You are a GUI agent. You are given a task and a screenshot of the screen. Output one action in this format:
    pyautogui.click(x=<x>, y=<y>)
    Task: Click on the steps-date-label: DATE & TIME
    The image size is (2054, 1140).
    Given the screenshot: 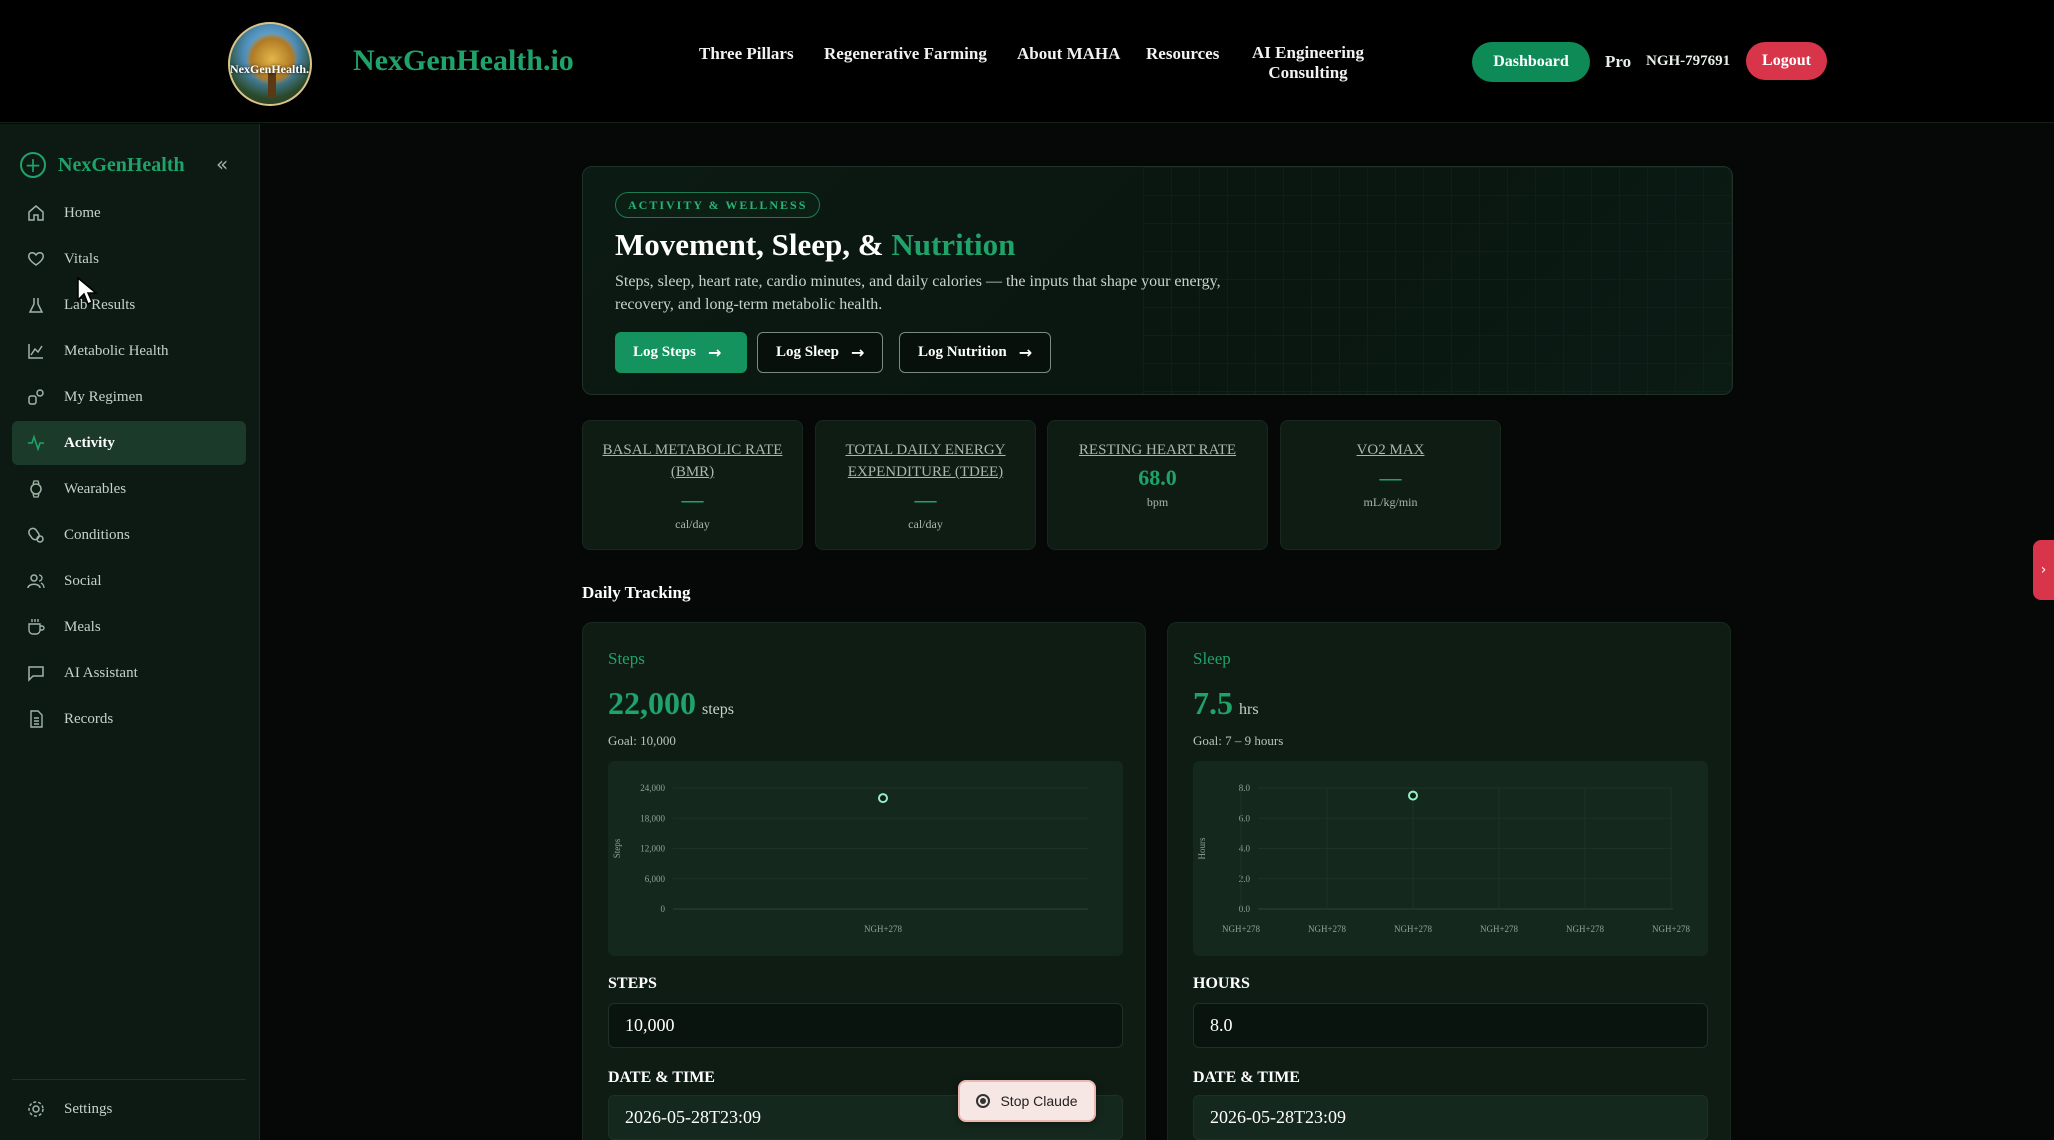 What is the action you would take?
    pyautogui.click(x=661, y=1077)
    